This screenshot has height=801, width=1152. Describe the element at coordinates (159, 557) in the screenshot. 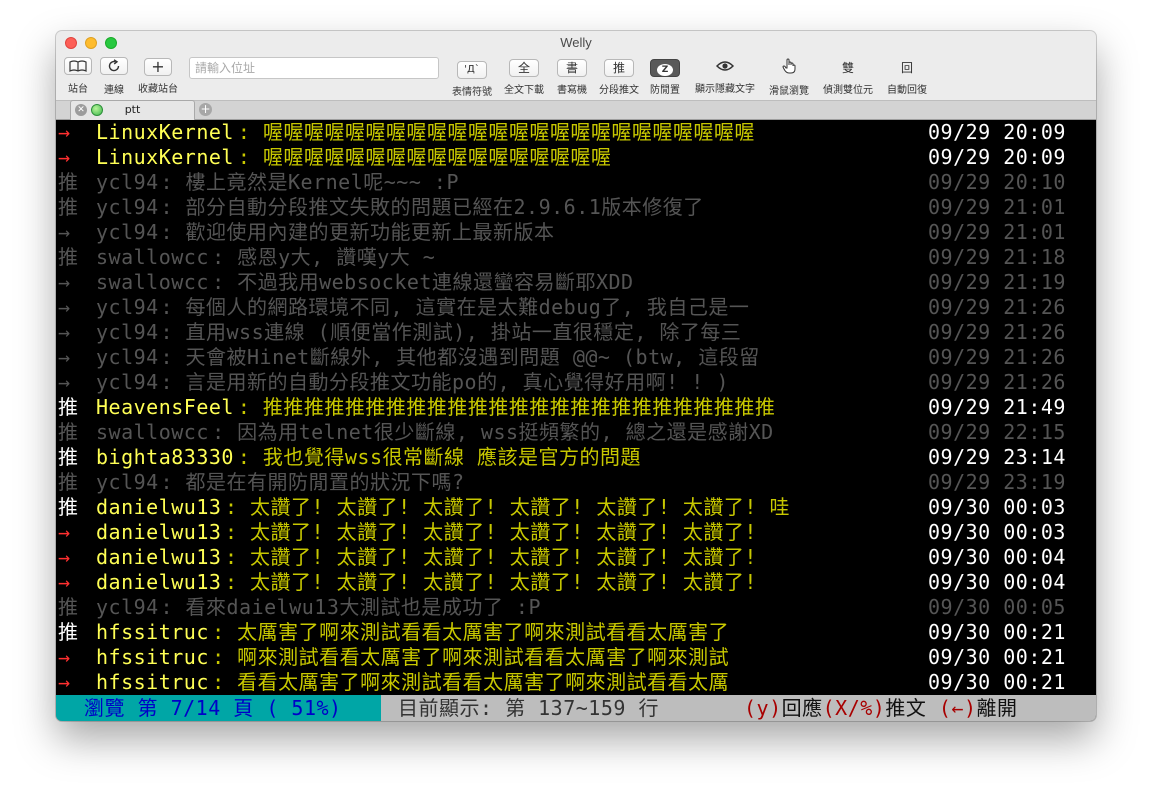

I see `comment-user: danielwu13` at that location.